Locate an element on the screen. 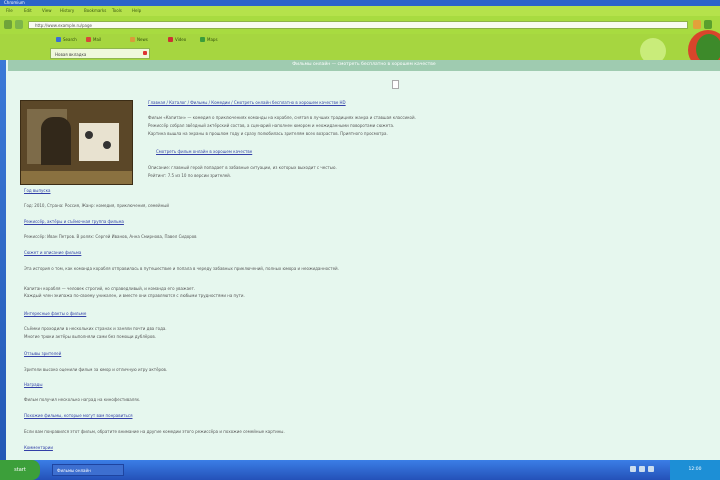 The image size is (720, 480). tab-label: Новая вкладка is located at coordinates (71, 54).